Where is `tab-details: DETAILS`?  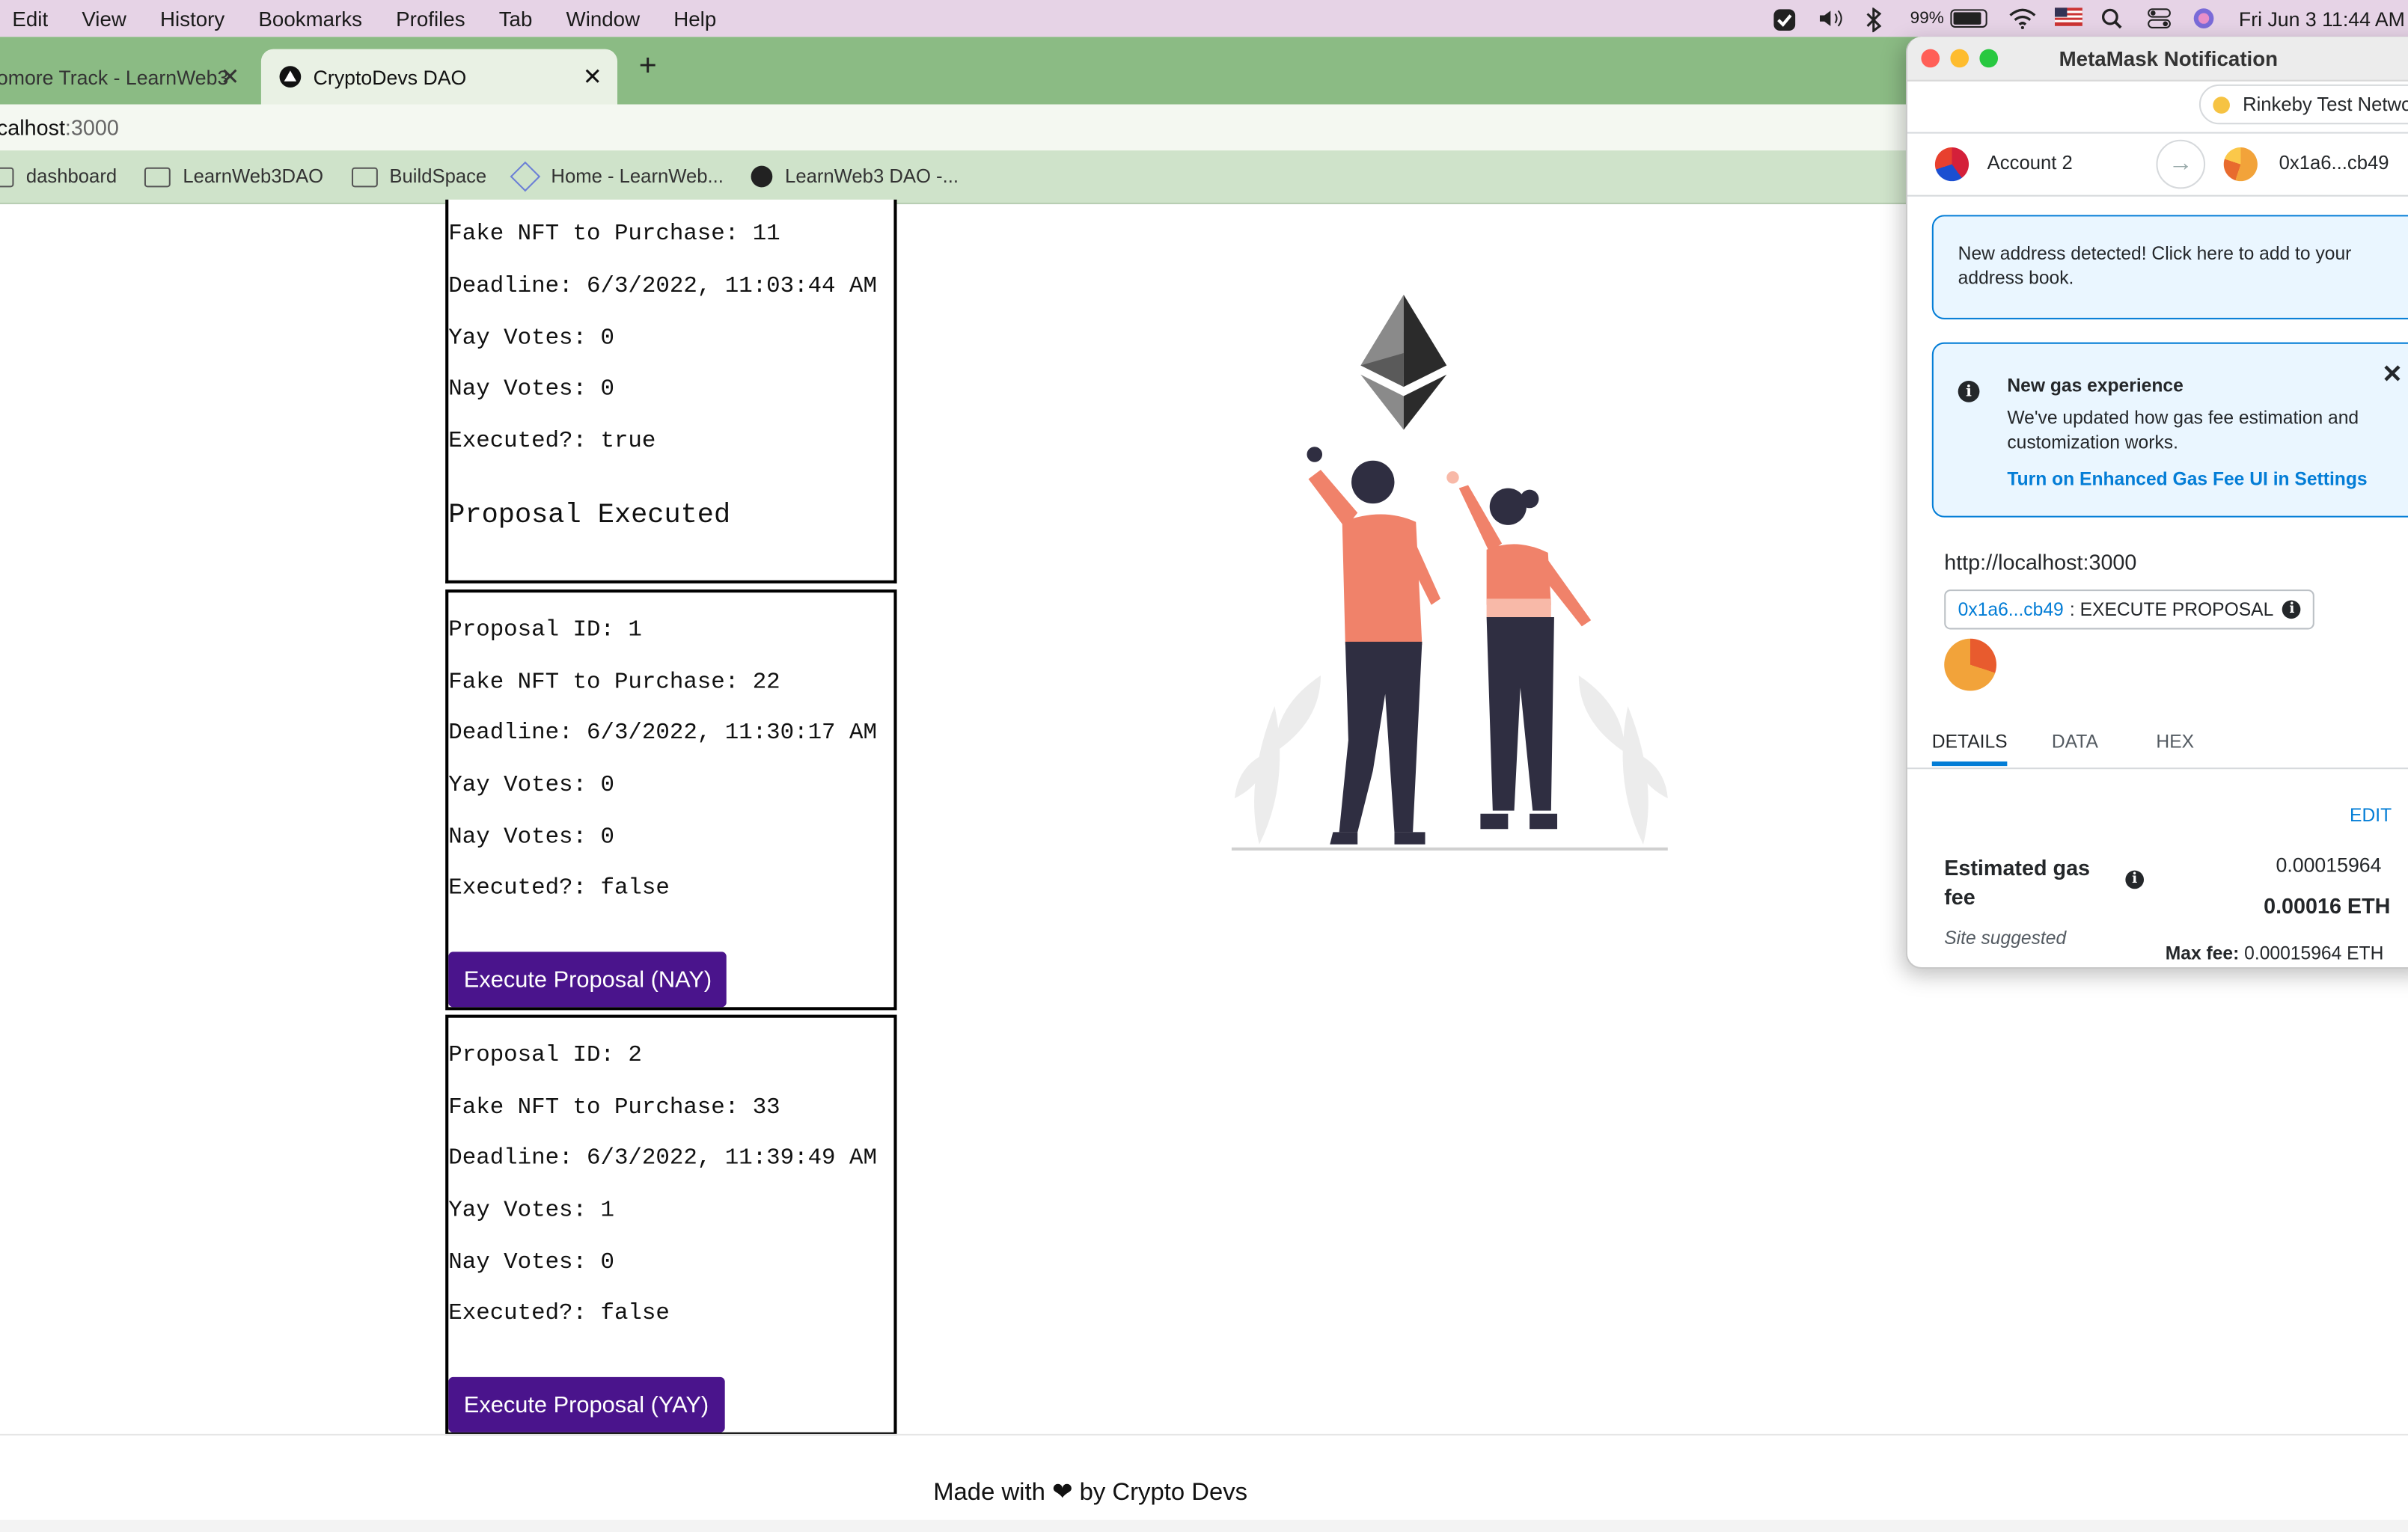 tab-details: DETAILS is located at coordinates (1969, 749).